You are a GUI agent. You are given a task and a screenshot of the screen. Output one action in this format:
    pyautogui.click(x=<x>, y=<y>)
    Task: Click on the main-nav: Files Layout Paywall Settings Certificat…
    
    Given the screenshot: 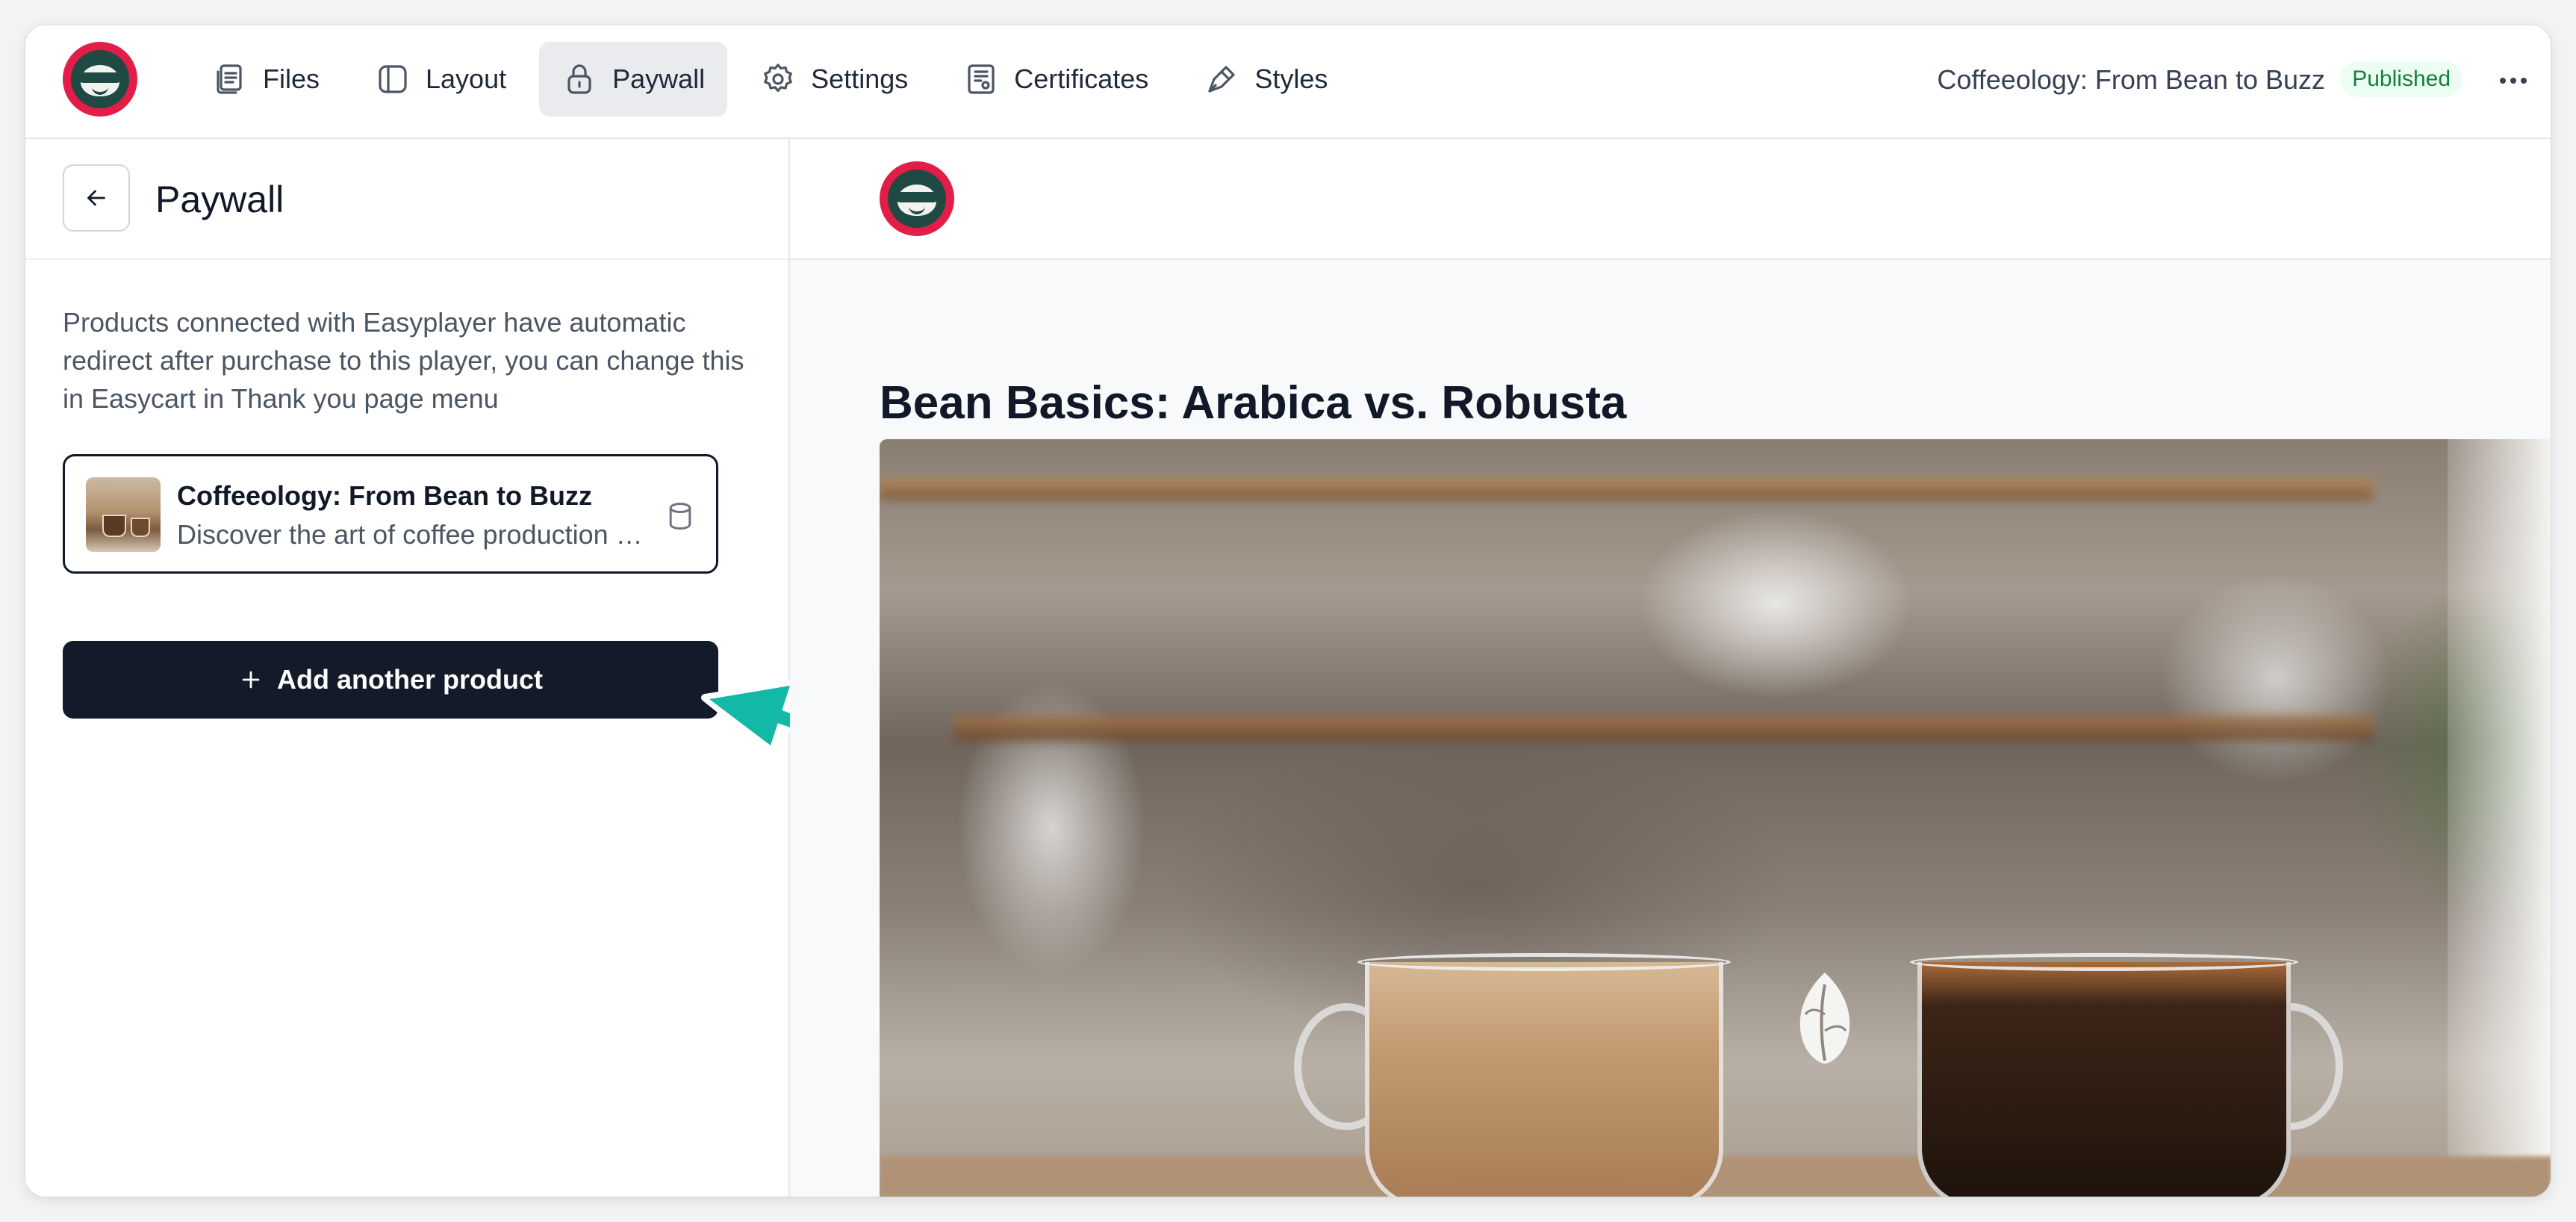 What is the action you would take?
    pyautogui.click(x=770, y=80)
    